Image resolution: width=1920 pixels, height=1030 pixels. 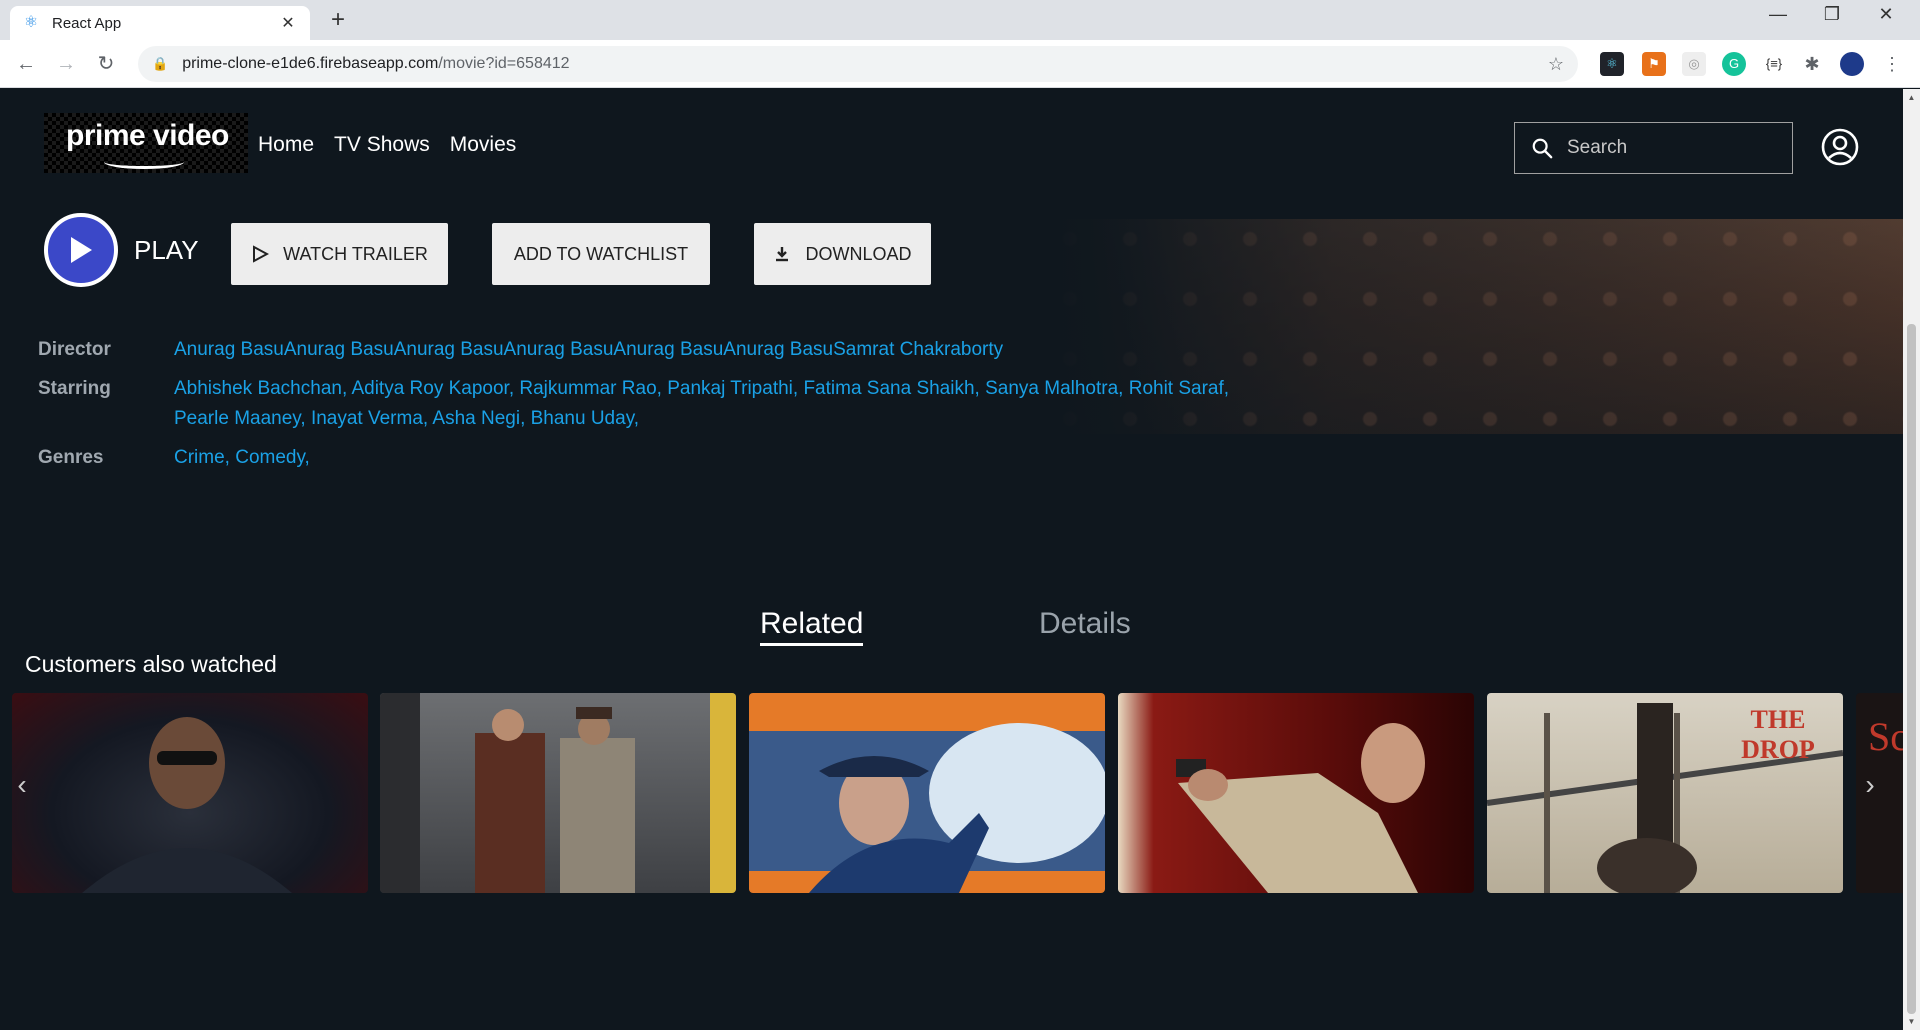 I want to click on react-devtools-extension-icon: ⚛, so click(x=1612, y=64).